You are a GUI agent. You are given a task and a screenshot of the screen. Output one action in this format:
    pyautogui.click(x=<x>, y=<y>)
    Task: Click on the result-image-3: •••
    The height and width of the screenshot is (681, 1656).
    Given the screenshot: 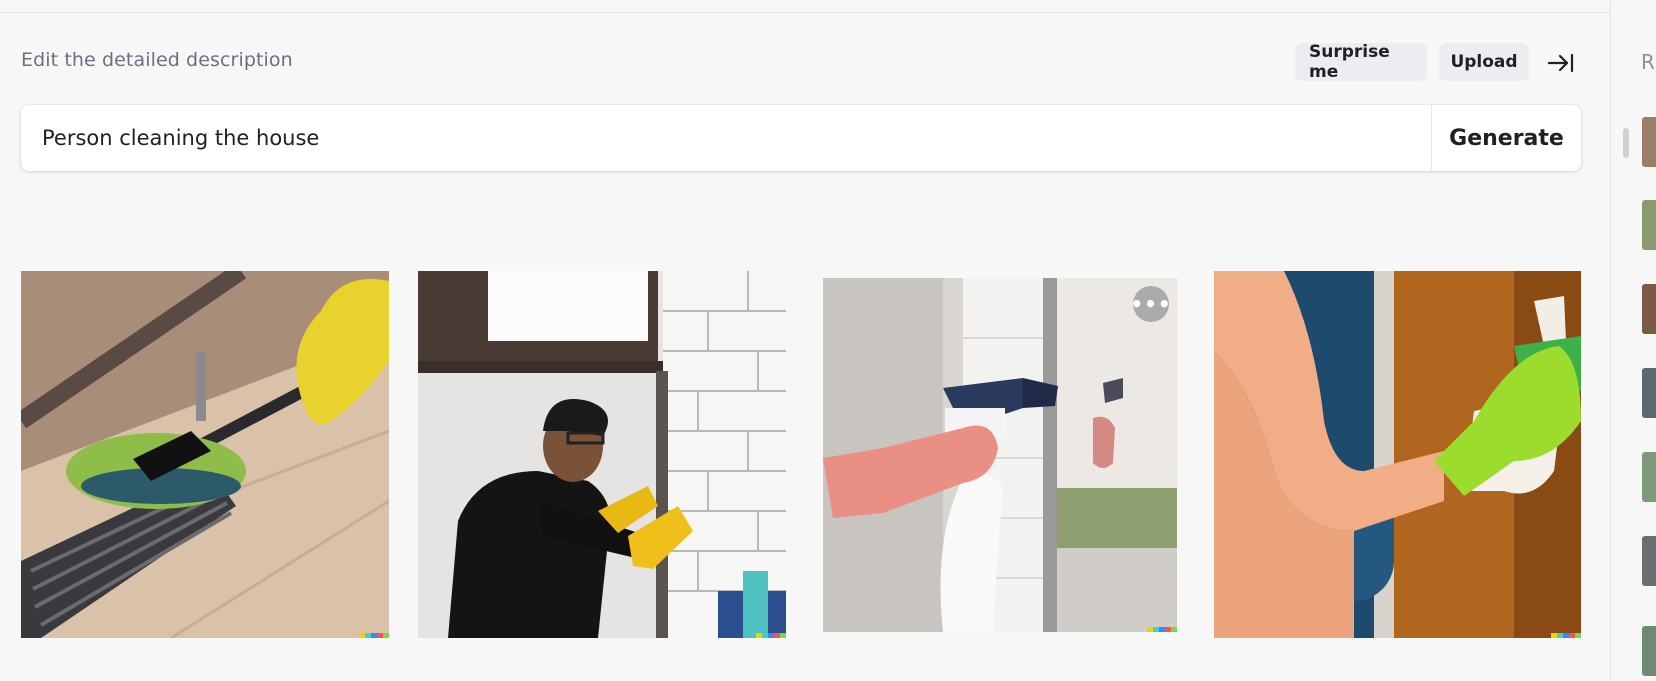 What is the action you would take?
    pyautogui.click(x=1000, y=455)
    